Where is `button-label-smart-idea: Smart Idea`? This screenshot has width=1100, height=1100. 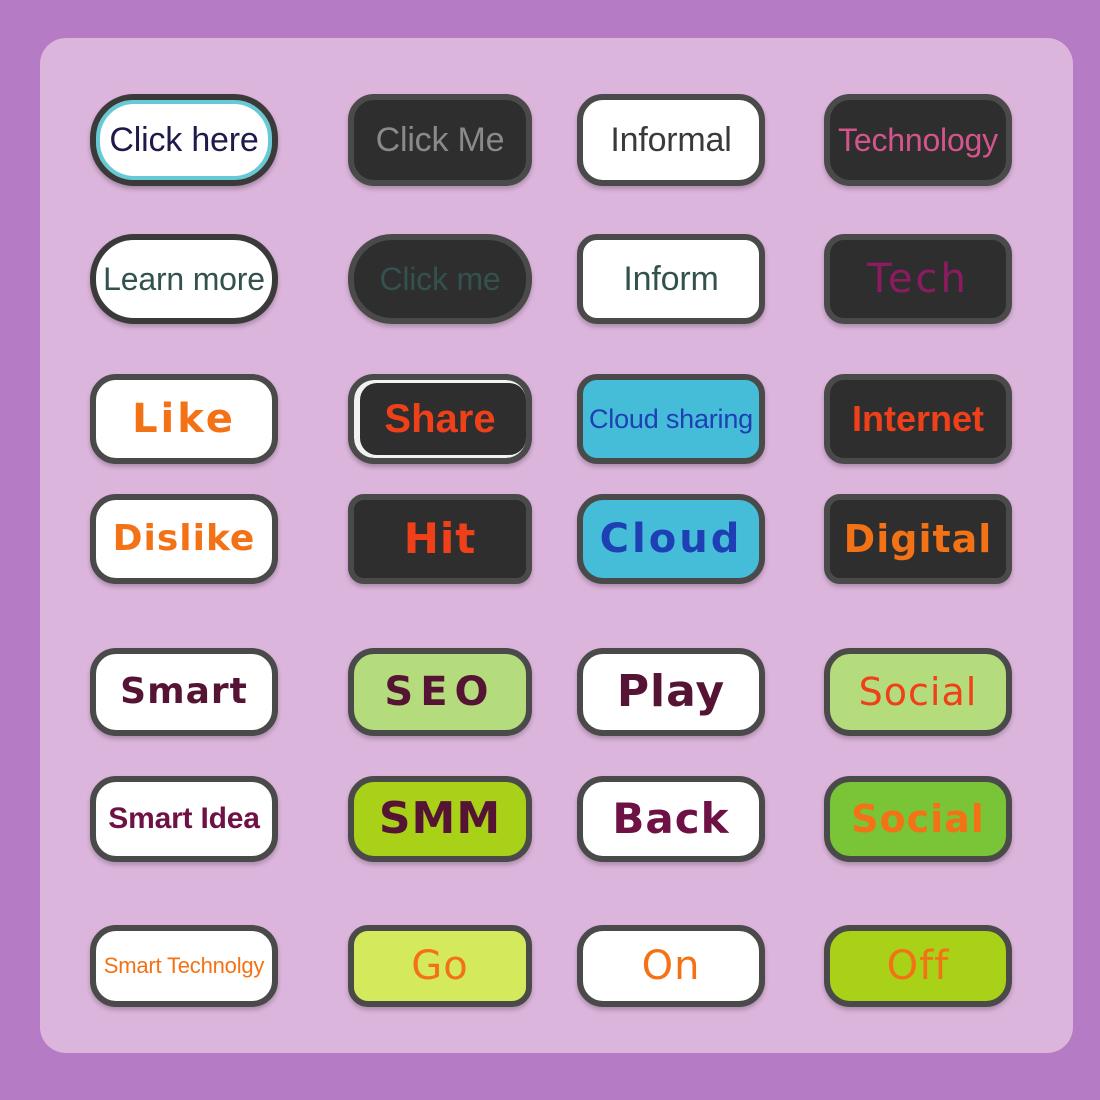
button-label-smart-idea: Smart Idea is located at coordinates (184, 818).